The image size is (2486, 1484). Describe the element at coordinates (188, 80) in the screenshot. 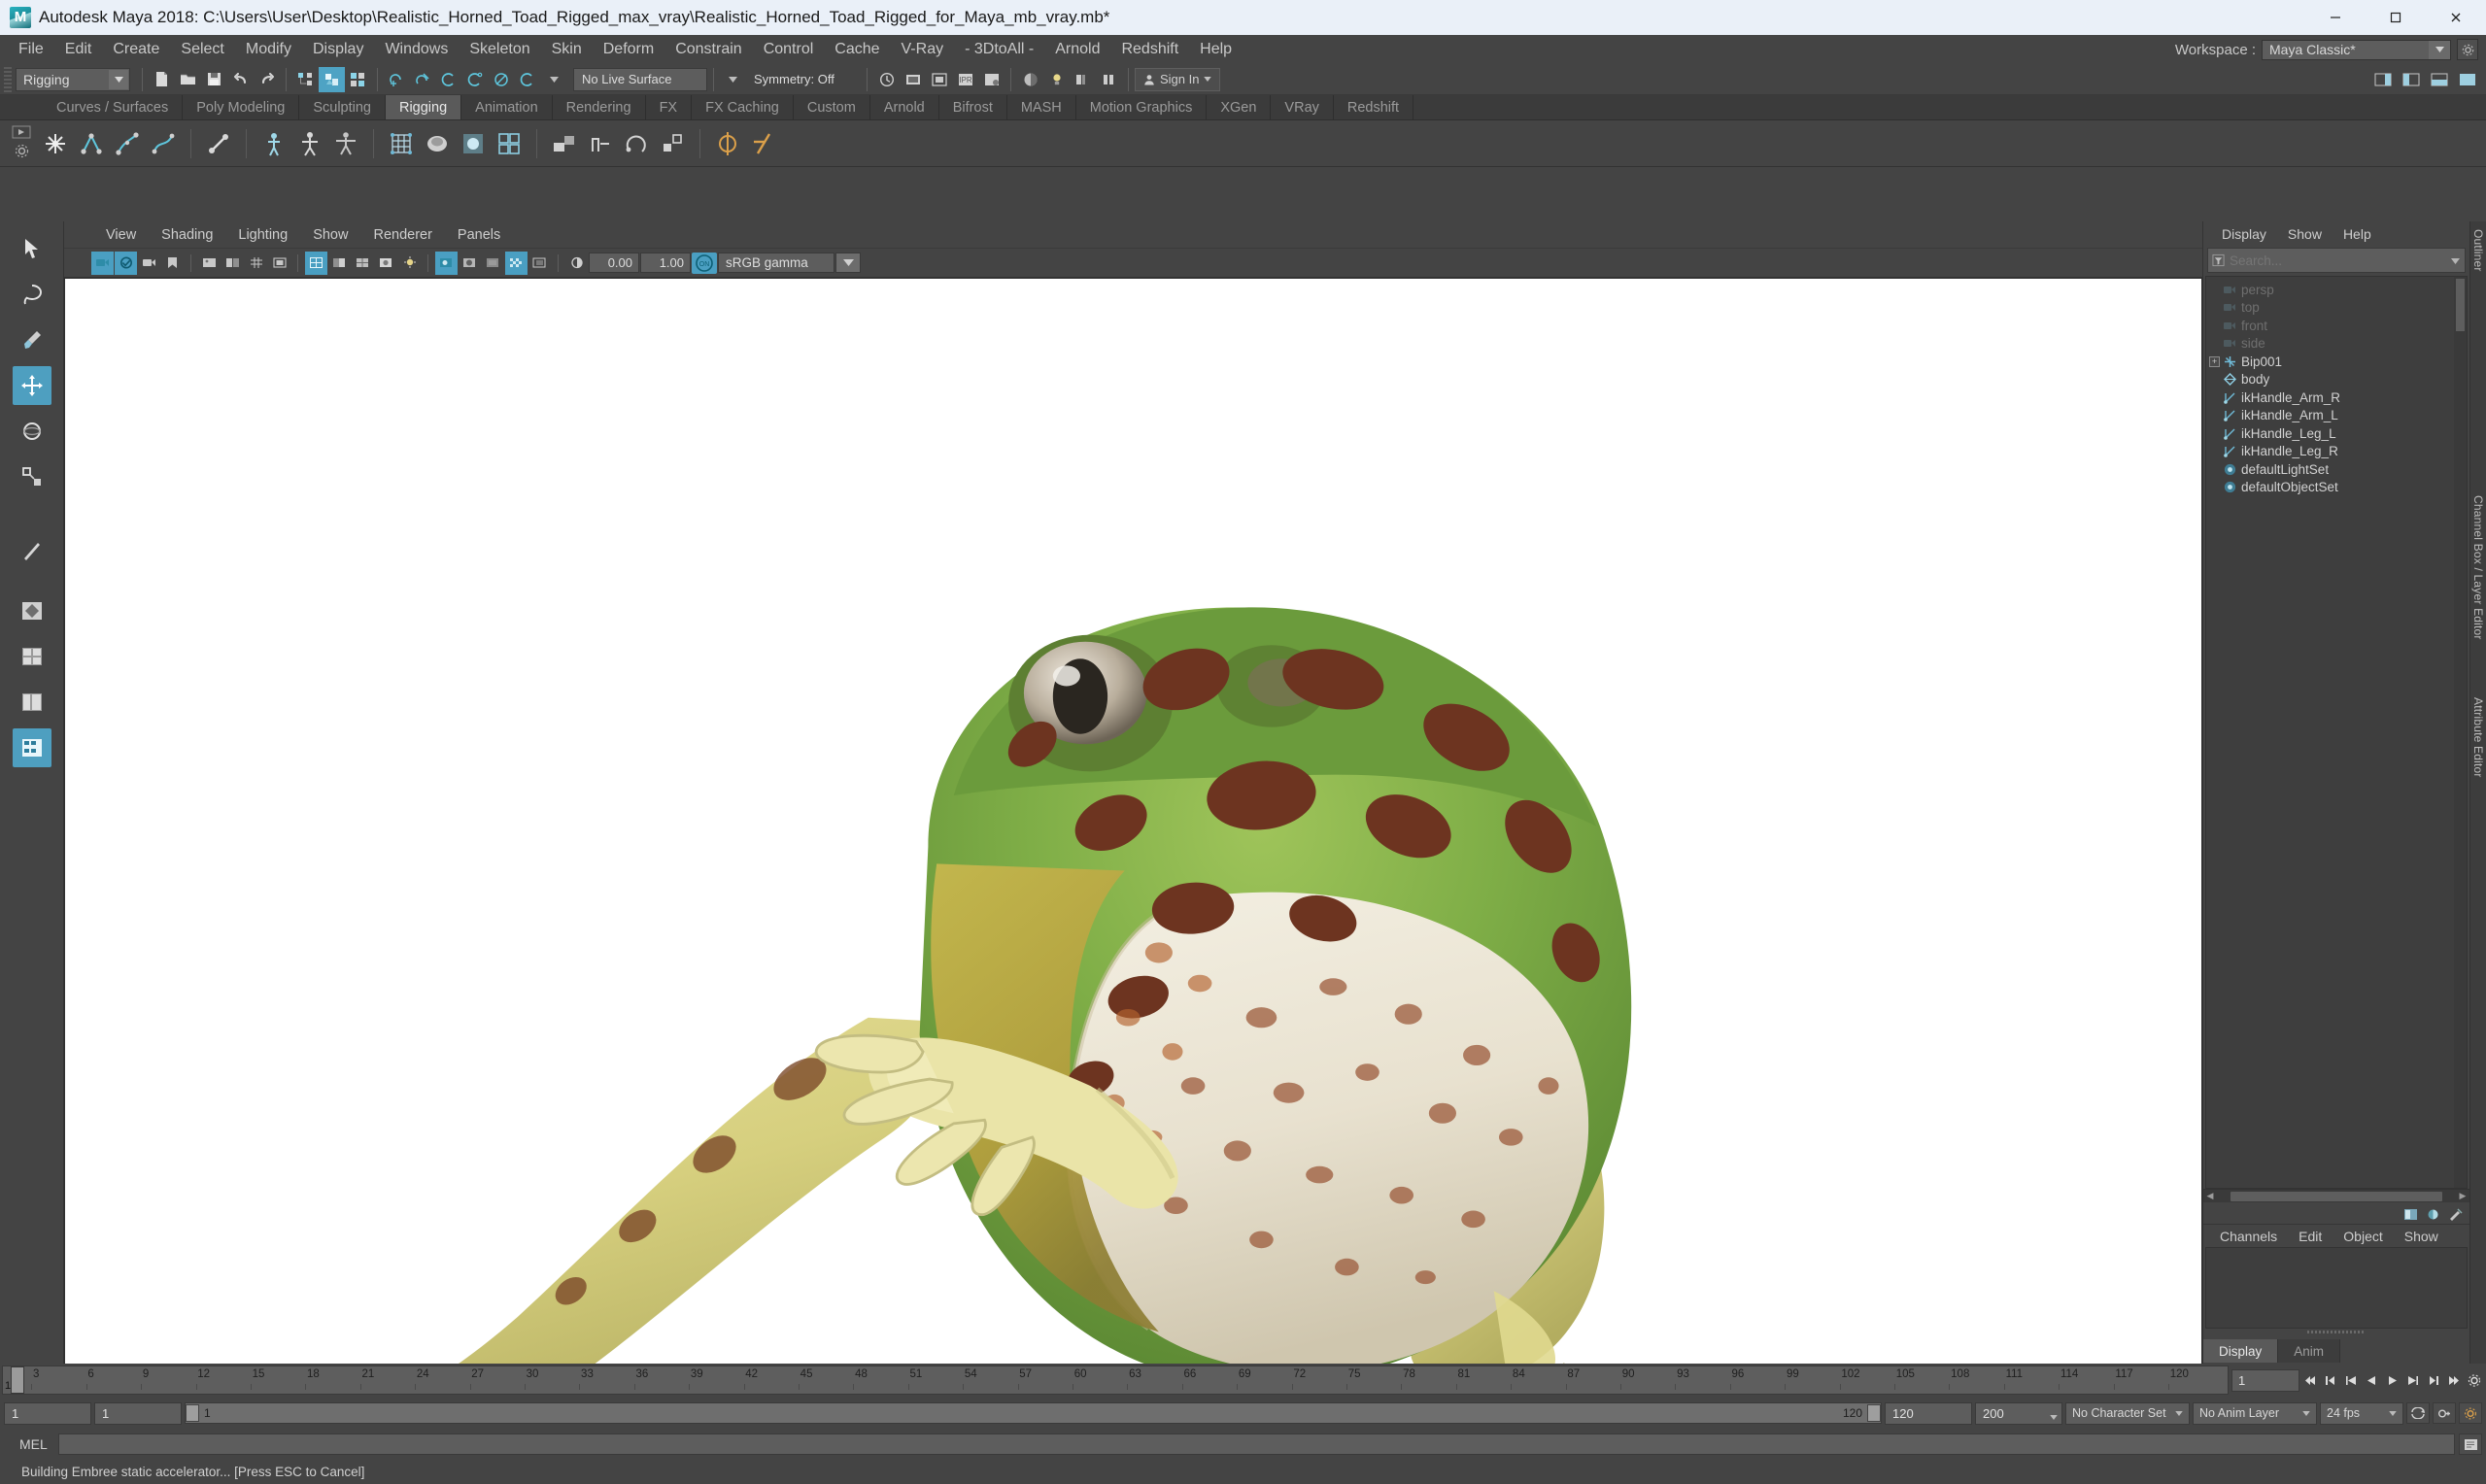

I see `open-scene-icon` at that location.